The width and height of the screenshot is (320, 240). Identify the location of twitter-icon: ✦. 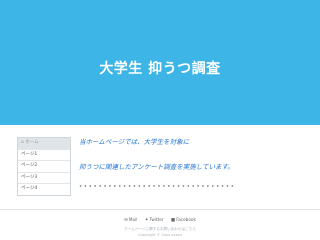
(146, 220).